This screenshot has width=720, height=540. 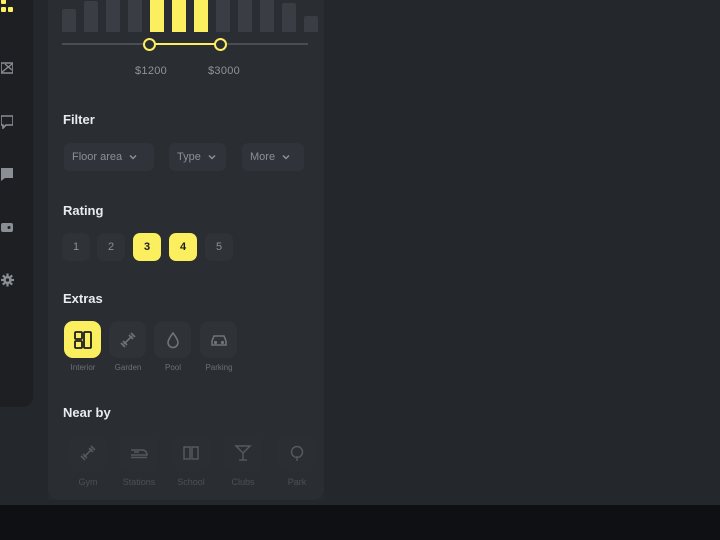 What do you see at coordinates (183, 247) in the screenshot?
I see `rating-option-4: 4` at bounding box center [183, 247].